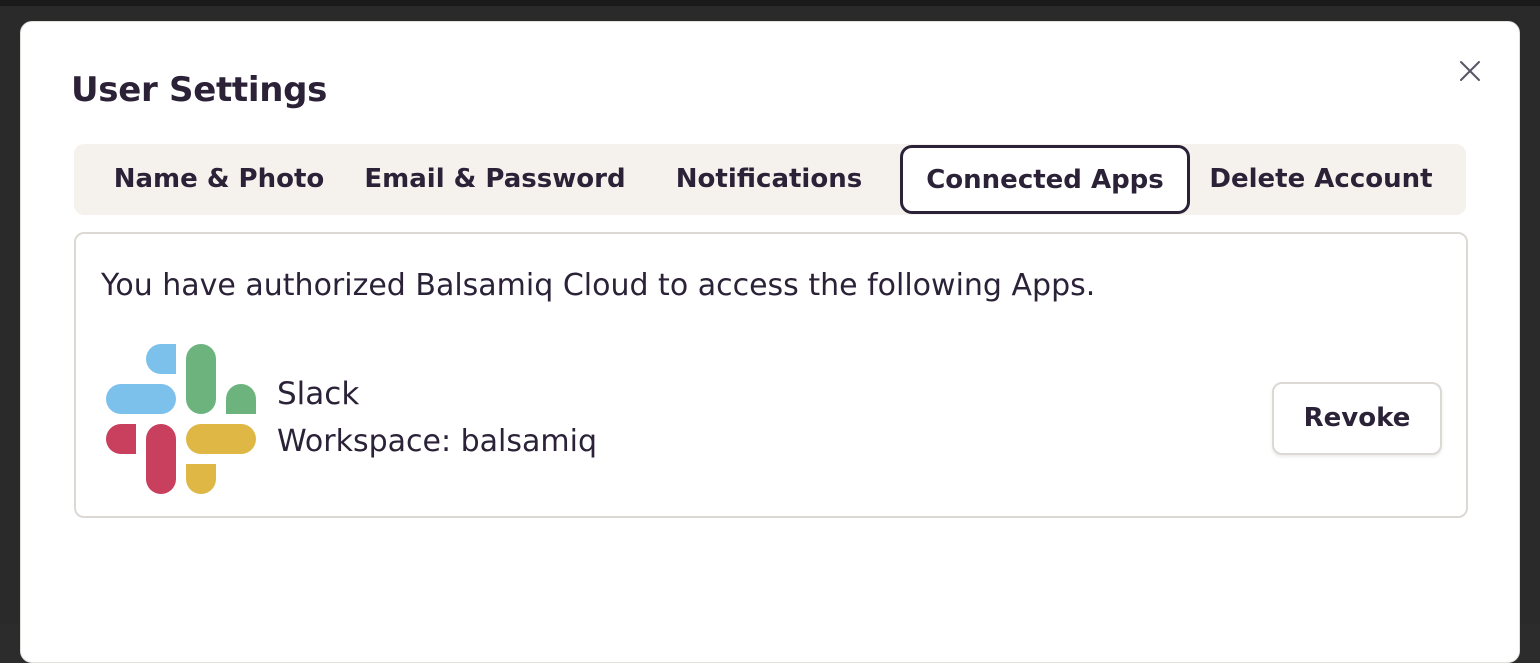  I want to click on close-icon, so click(1470, 71).